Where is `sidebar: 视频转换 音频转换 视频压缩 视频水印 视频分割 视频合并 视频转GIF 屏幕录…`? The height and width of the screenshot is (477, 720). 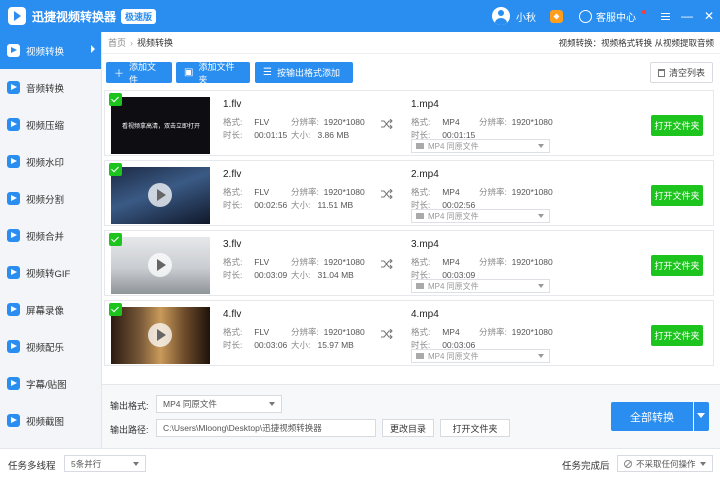
sidebar: 视频转换 音频转换 视频压缩 视频水印 视频分割 视频合并 视频转GIF 屏幕录… is located at coordinates (51, 240).